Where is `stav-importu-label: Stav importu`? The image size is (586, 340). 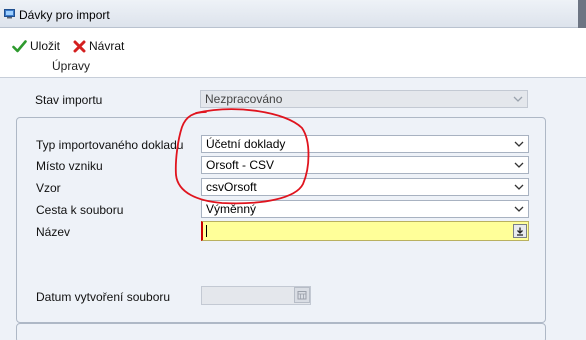 stav-importu-label: Stav importu is located at coordinates (69, 100).